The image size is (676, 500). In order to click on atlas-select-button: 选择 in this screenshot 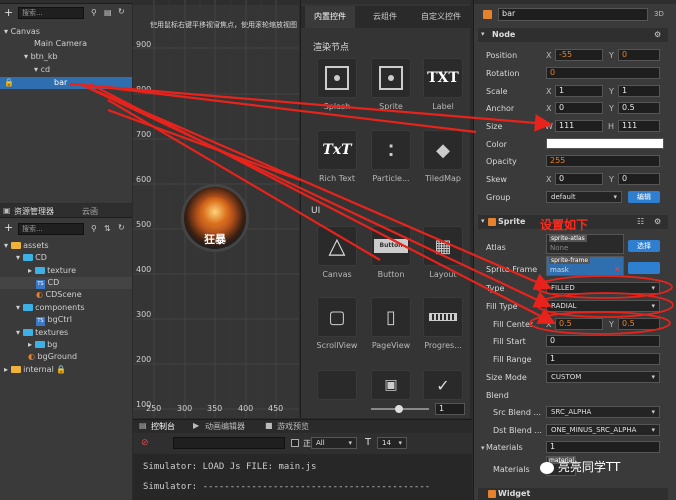, I will do `click(644, 246)`.